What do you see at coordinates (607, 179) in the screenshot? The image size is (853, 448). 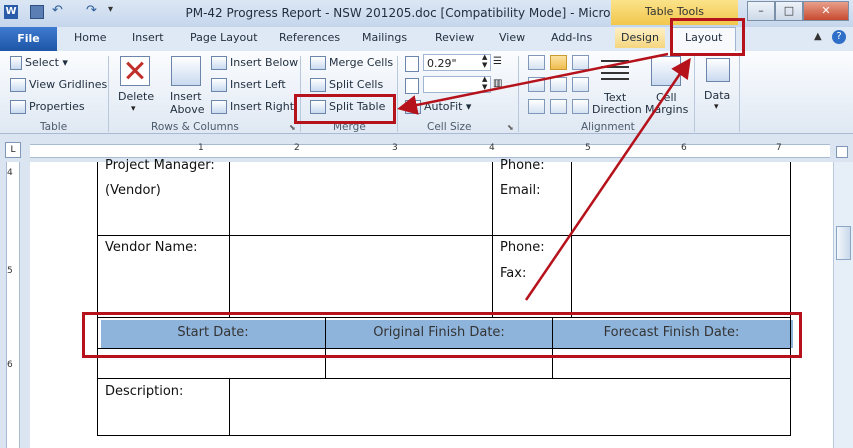 I see `arrow-to-layout-tab` at bounding box center [607, 179].